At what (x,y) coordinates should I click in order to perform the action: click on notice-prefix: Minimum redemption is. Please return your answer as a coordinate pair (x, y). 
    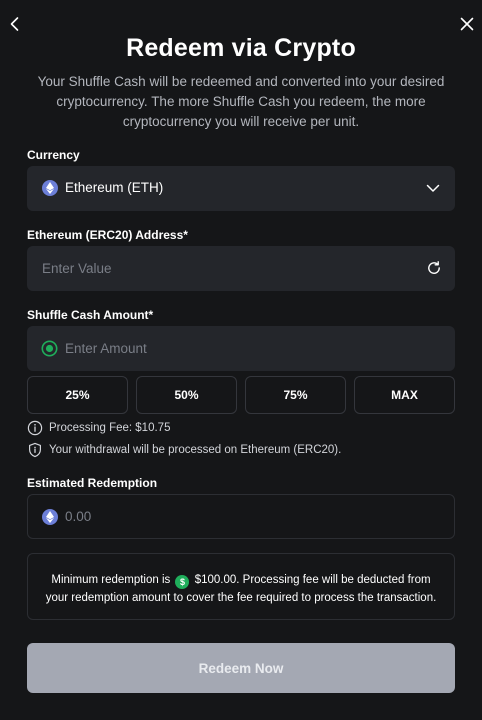
    Looking at the image, I should click on (111, 580).